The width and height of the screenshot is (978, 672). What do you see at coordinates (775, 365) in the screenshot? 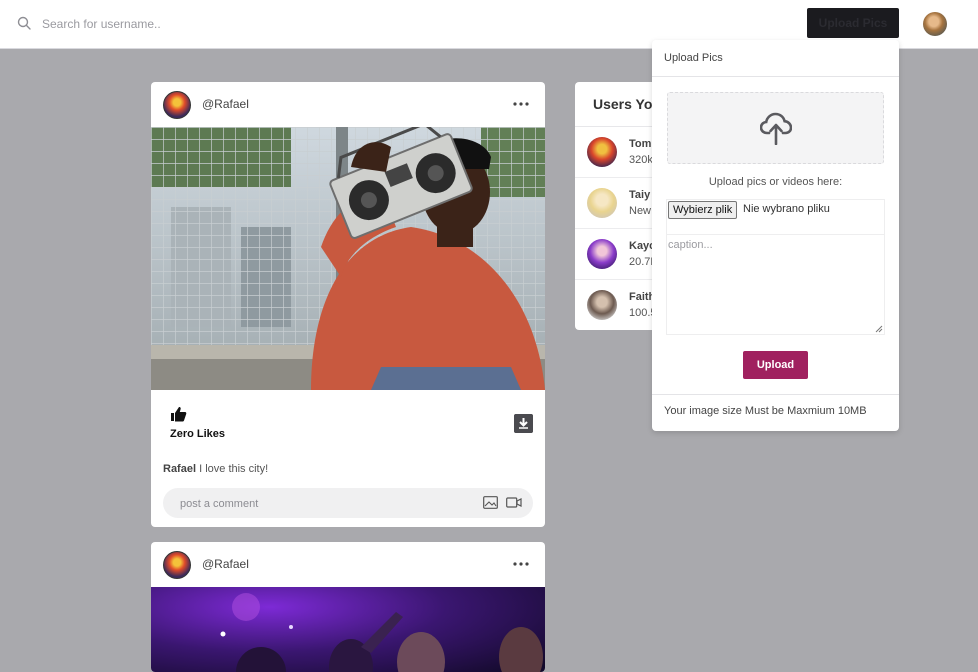
I see `upload-button: Upload` at bounding box center [775, 365].